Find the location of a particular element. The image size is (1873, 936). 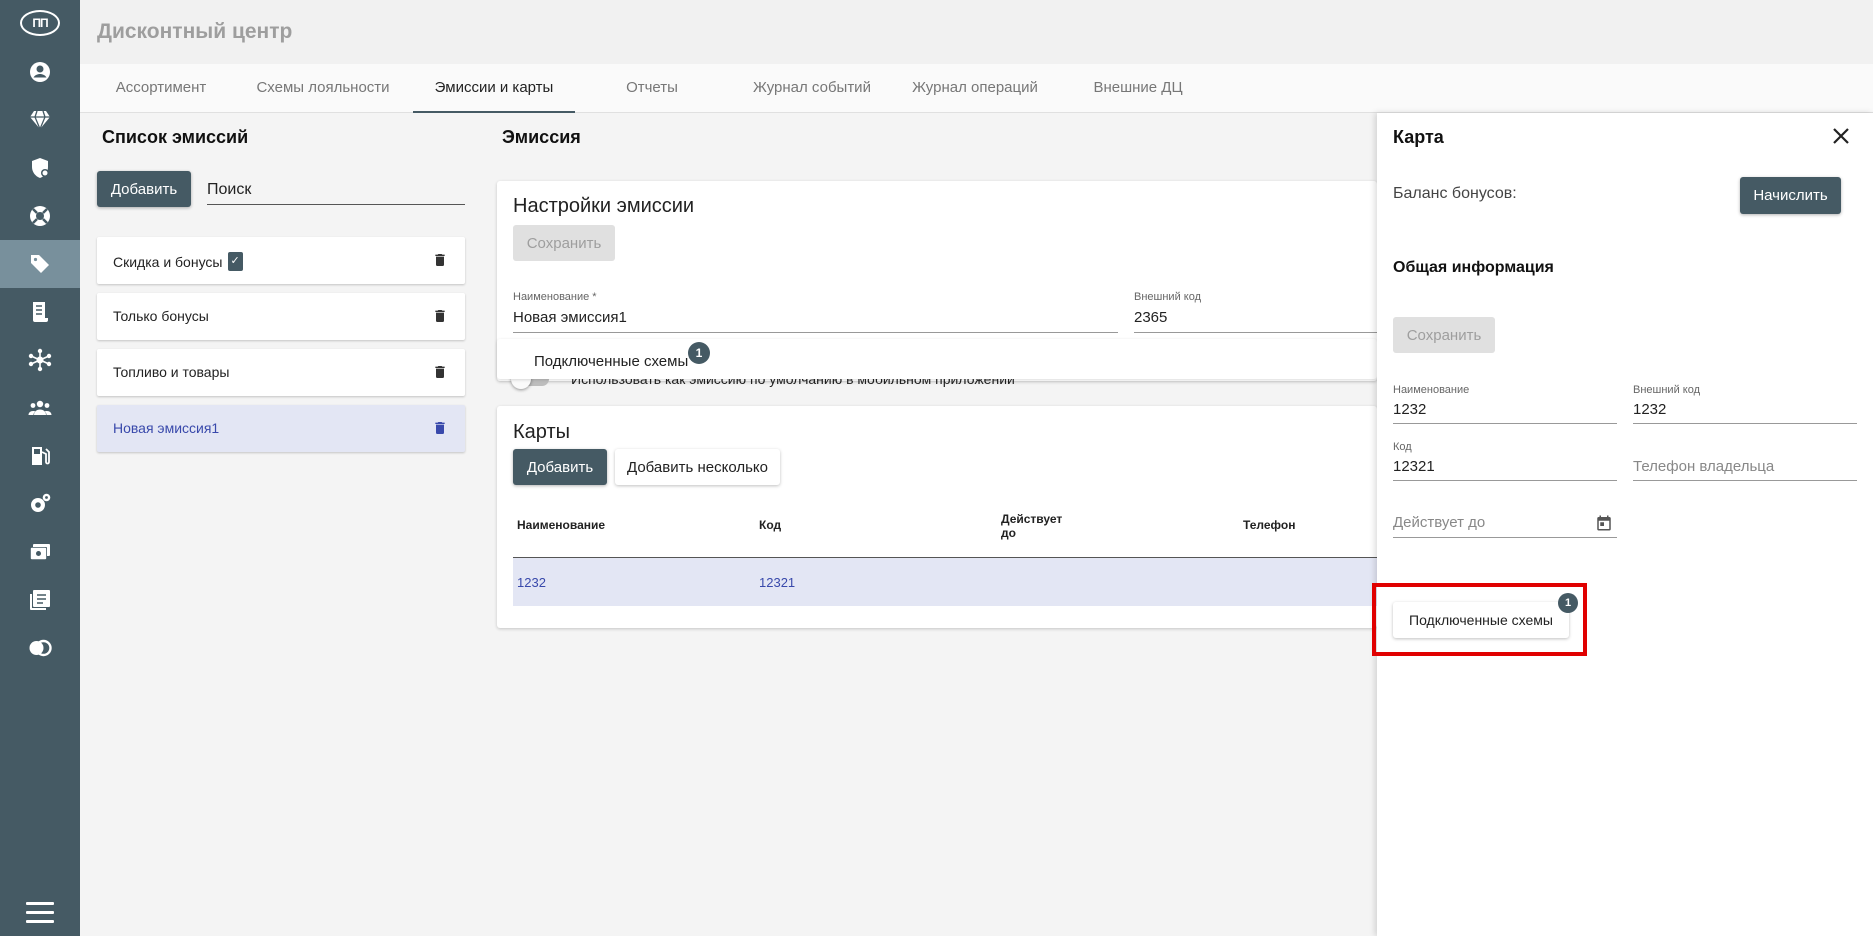

sidebar-item-emissions is located at coordinates (40, 264).